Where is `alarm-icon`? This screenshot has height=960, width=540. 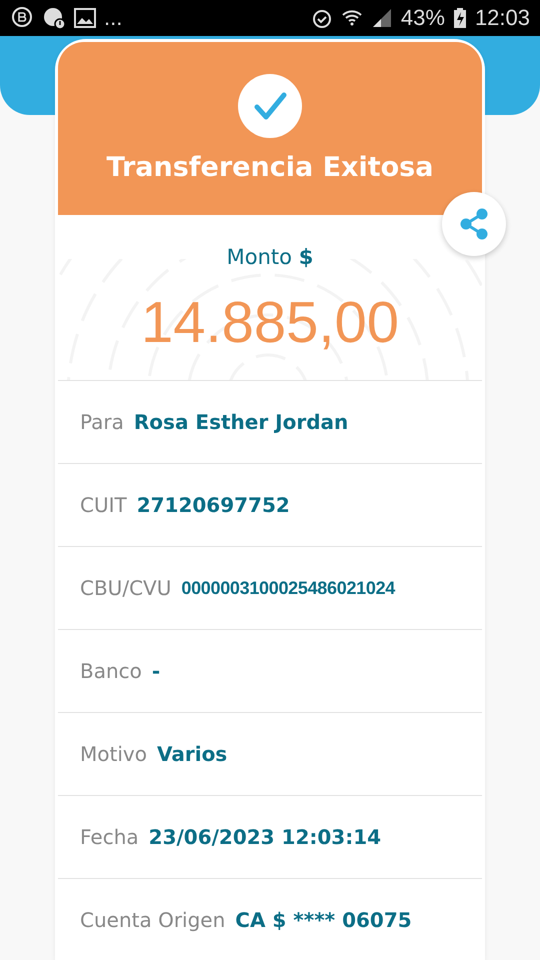 alarm-icon is located at coordinates (321, 18).